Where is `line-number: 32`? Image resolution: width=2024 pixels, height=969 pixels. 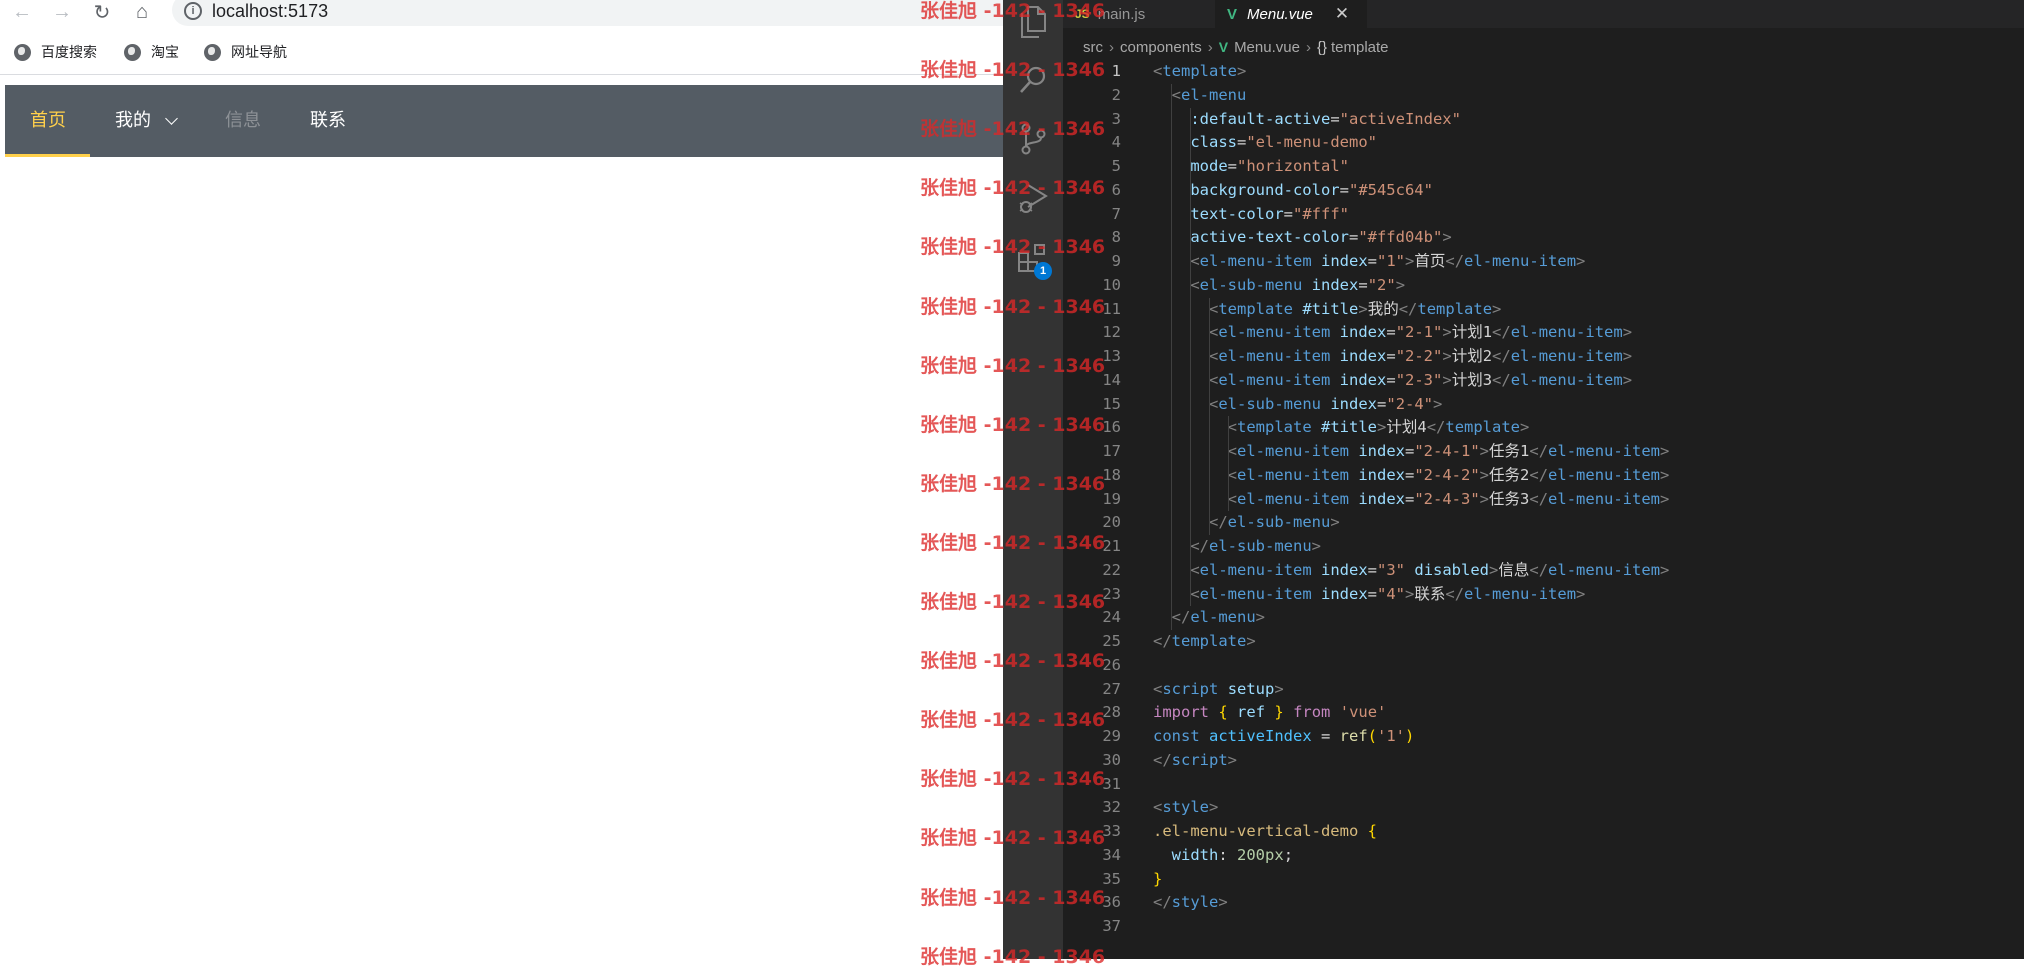 line-number: 32 is located at coordinates (1111, 807).